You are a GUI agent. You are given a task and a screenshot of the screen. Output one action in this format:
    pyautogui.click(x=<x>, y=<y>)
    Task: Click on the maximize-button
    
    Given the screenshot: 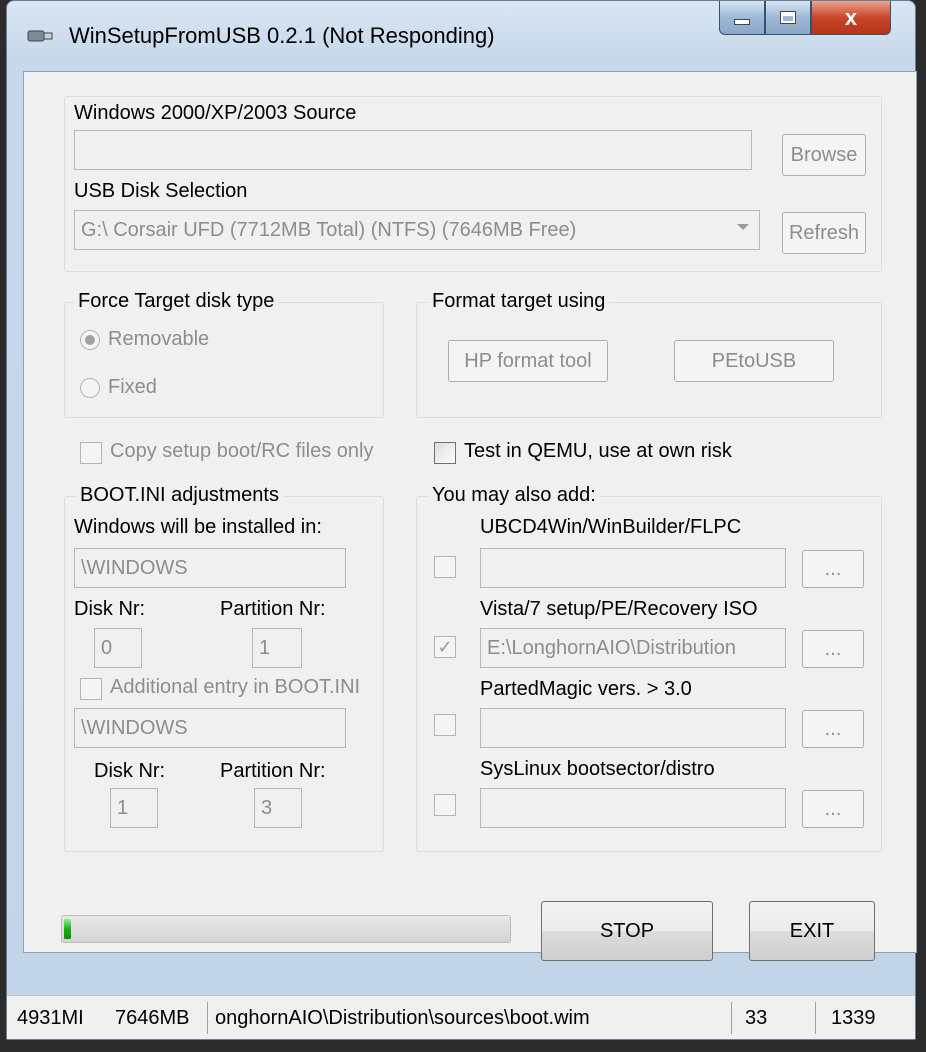 What is the action you would take?
    pyautogui.click(x=788, y=18)
    